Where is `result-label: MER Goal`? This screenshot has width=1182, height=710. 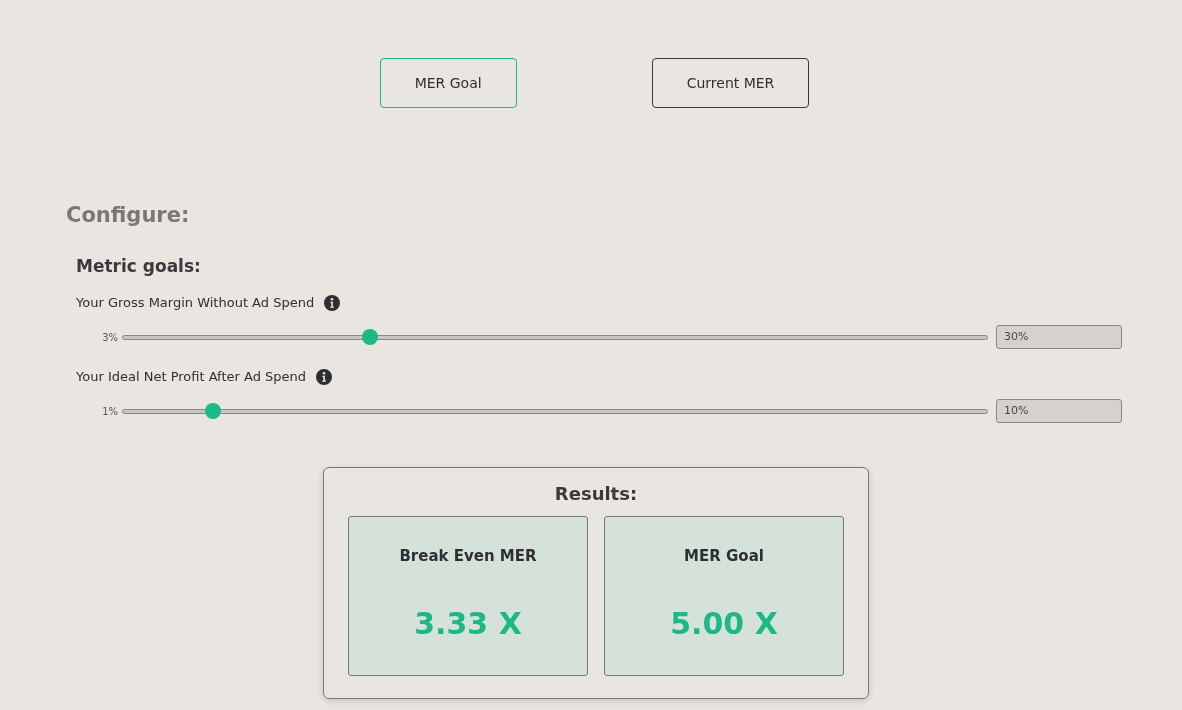 result-label: MER Goal is located at coordinates (724, 556).